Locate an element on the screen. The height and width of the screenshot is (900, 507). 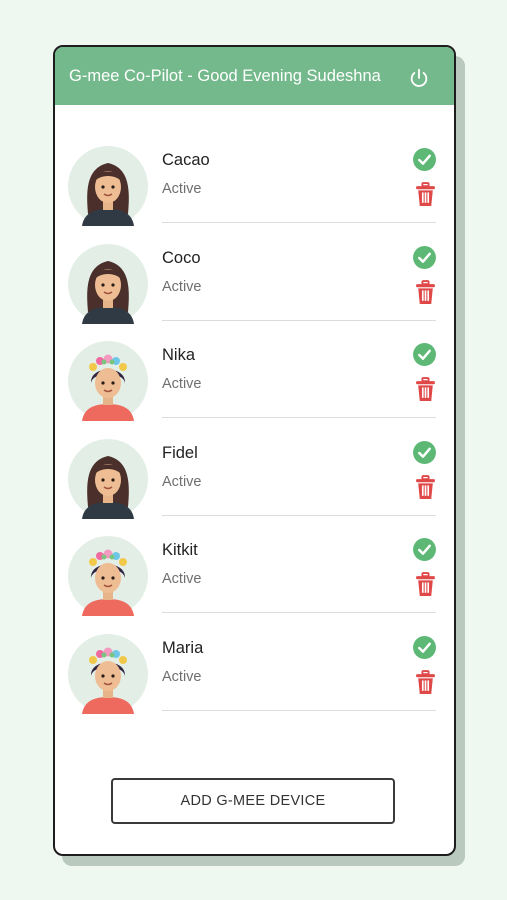
device-name: Fidel is located at coordinates (180, 452).